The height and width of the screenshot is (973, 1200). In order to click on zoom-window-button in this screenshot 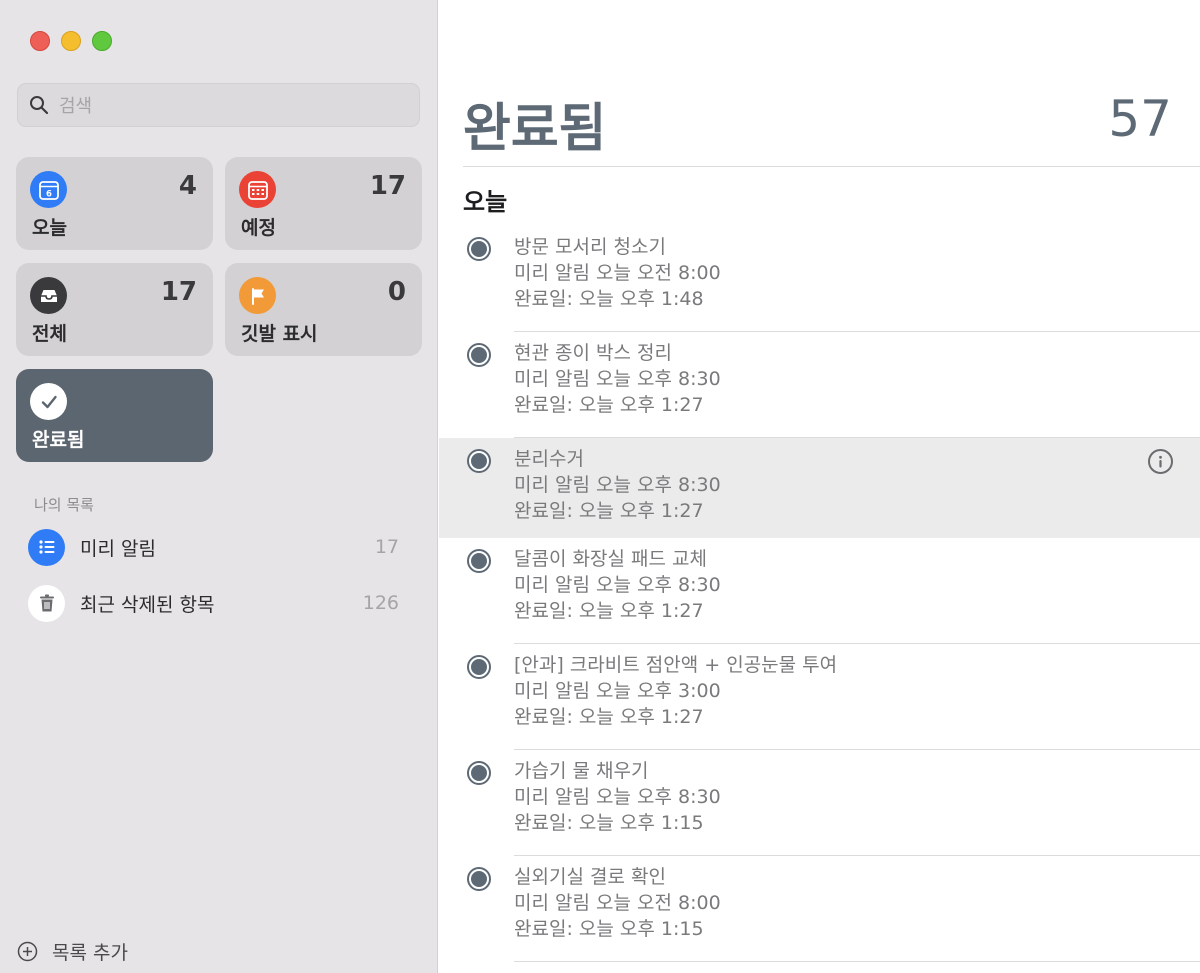, I will do `click(102, 41)`.